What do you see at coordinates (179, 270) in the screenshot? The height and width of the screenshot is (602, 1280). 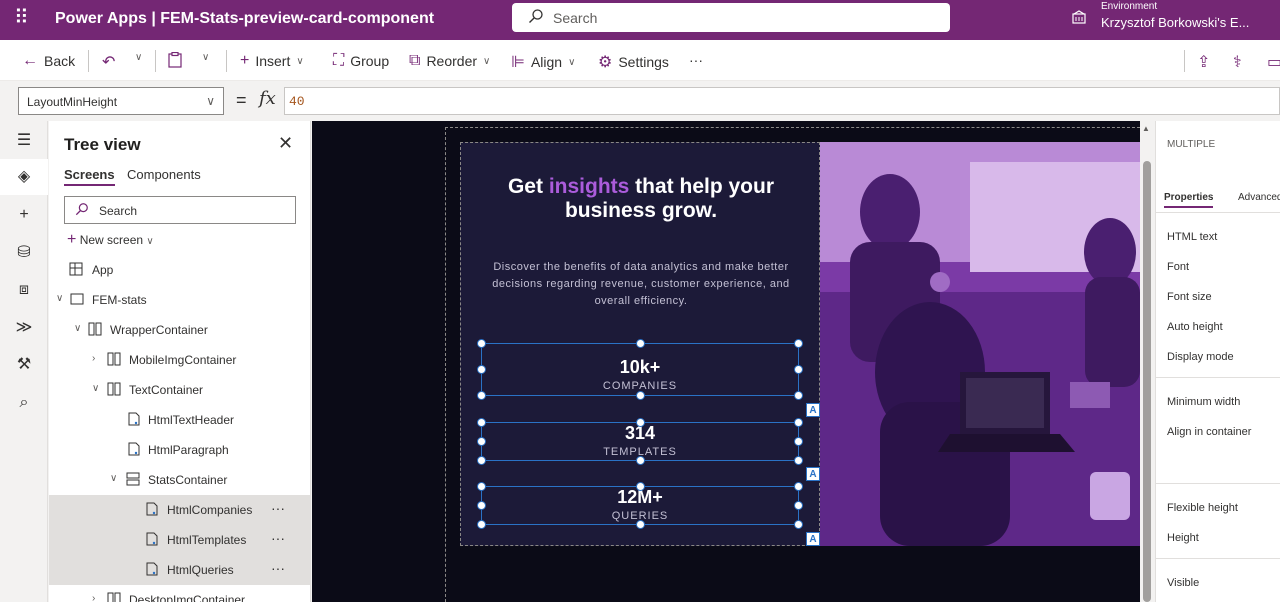 I see `tree-node-app: App` at bounding box center [179, 270].